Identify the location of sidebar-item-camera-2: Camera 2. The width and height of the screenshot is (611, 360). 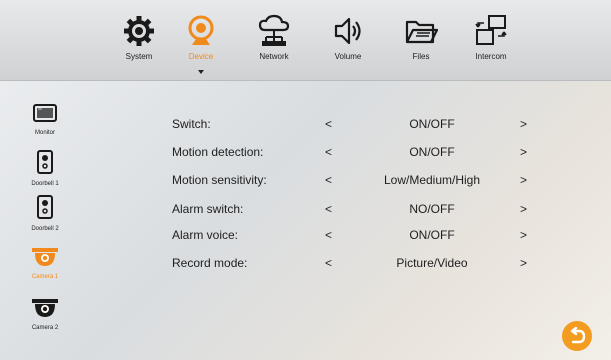
(45, 314).